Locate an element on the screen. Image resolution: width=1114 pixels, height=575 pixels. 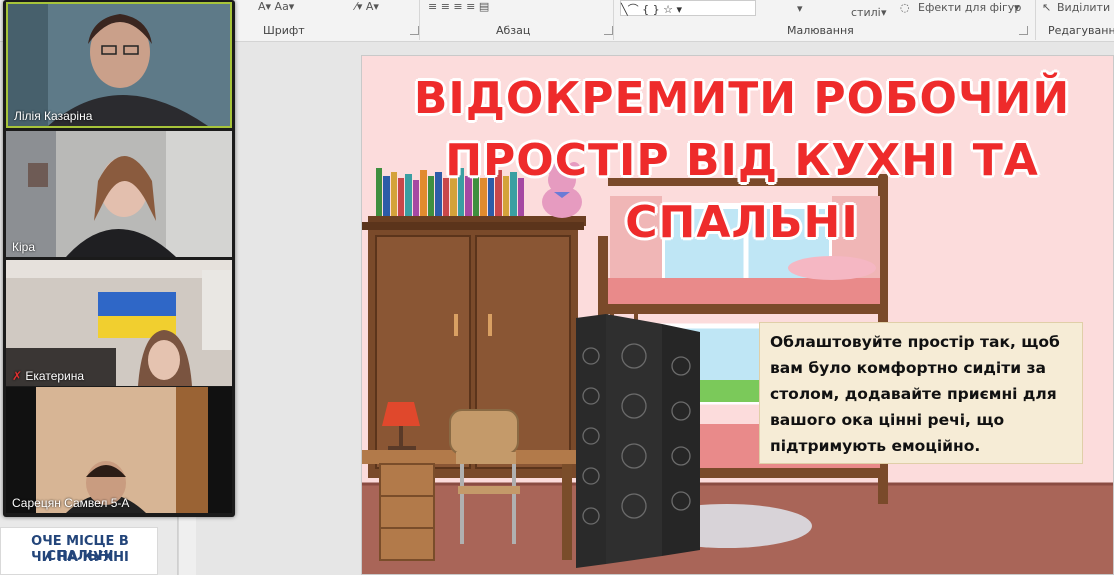
participant-name: Лілія Казаріна is located at coordinates (53, 116).